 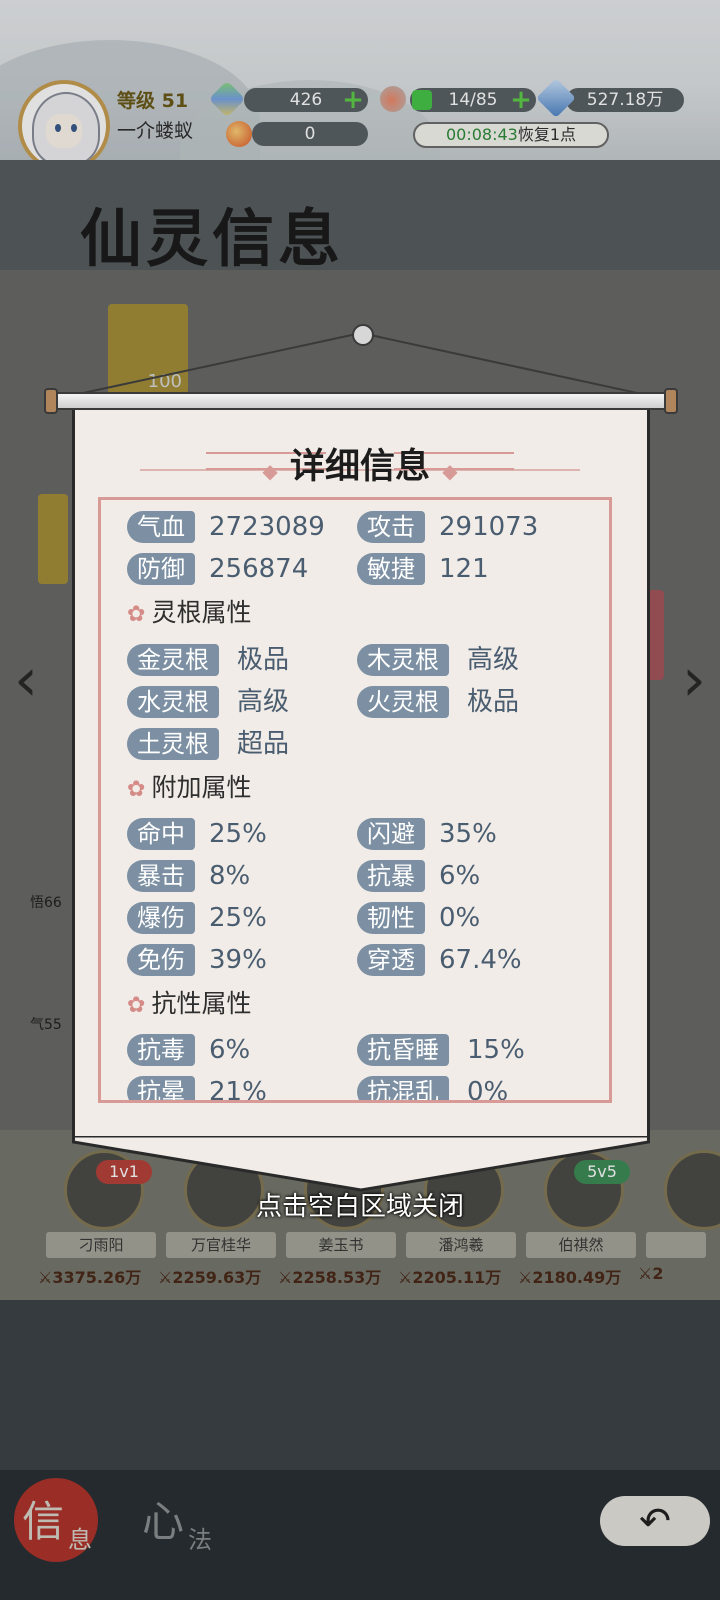 What do you see at coordinates (391, 876) in the screenshot?
I see `stat-label-crit-resist: 抗暴` at bounding box center [391, 876].